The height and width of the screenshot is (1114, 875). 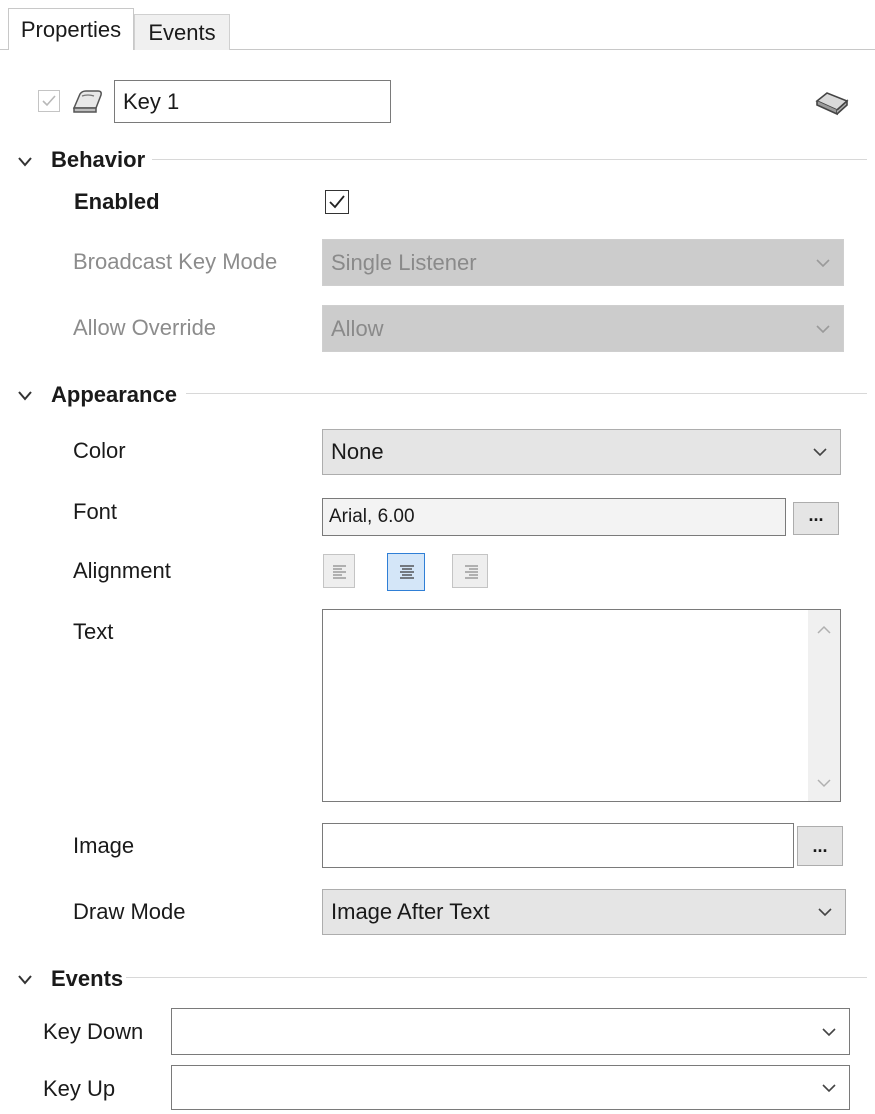 What do you see at coordinates (151, 101) in the screenshot?
I see `object-name-value: Key 1` at bounding box center [151, 101].